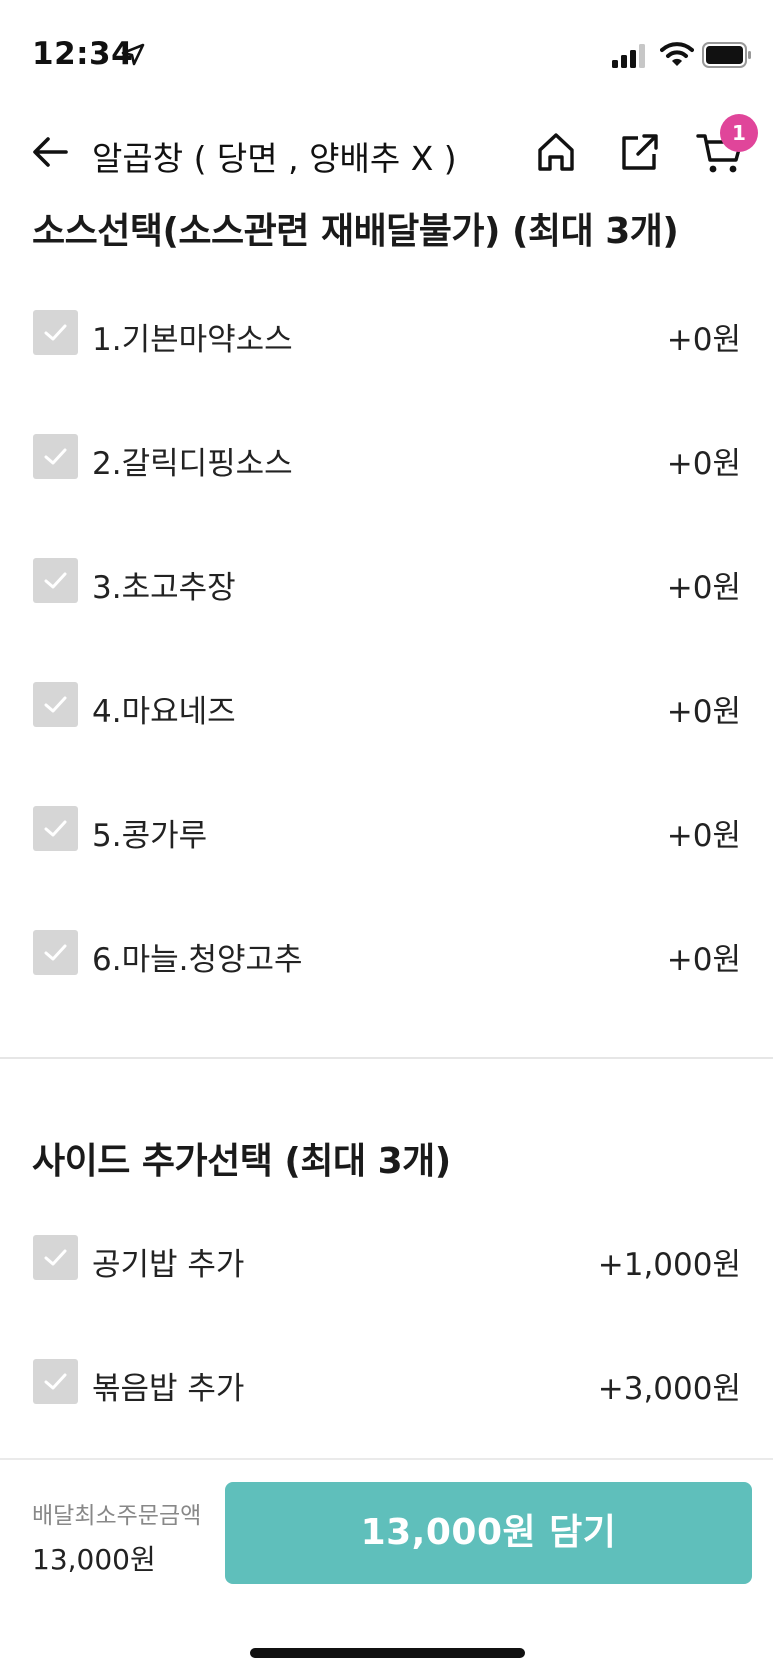 The width and height of the screenshot is (773, 1674). What do you see at coordinates (168, 1389) in the screenshot?
I see `option-label: 볶음밥 추가` at bounding box center [168, 1389].